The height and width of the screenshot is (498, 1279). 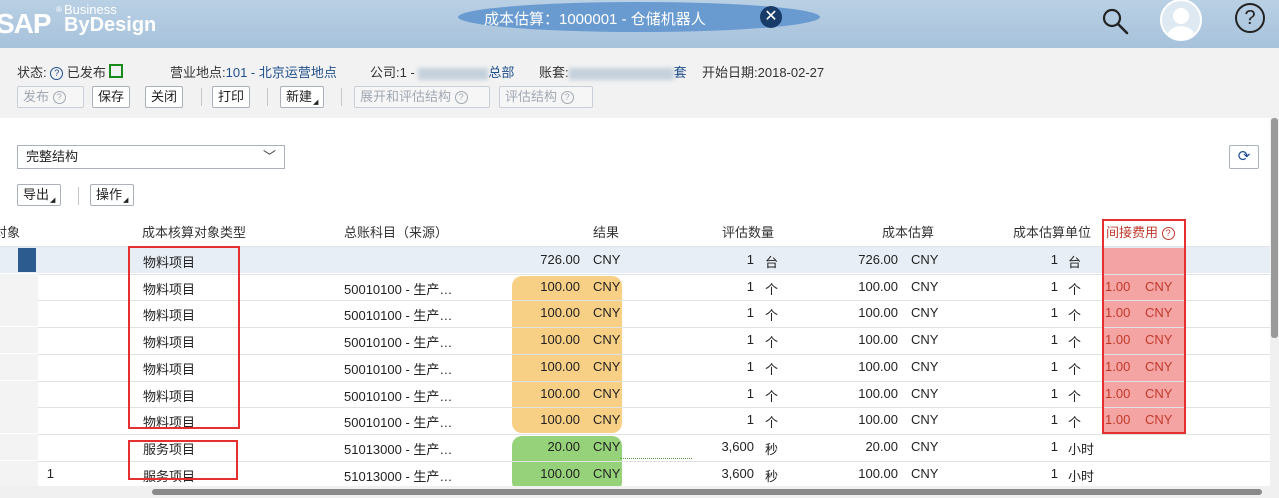 I want to click on horizontal-scrollbar, so click(x=639, y=492).